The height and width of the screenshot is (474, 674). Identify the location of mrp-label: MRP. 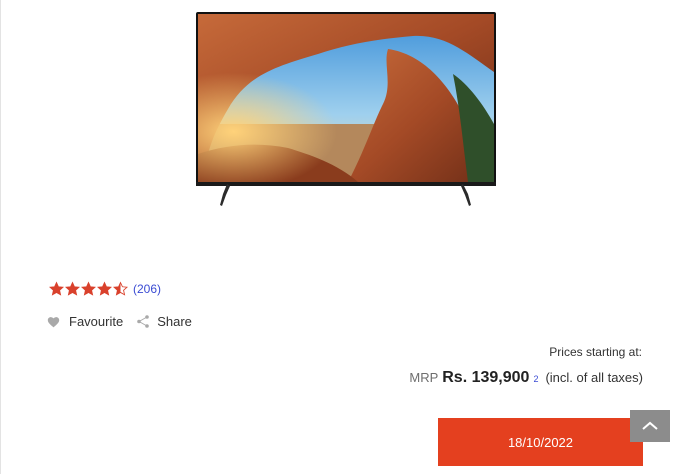
(424, 377).